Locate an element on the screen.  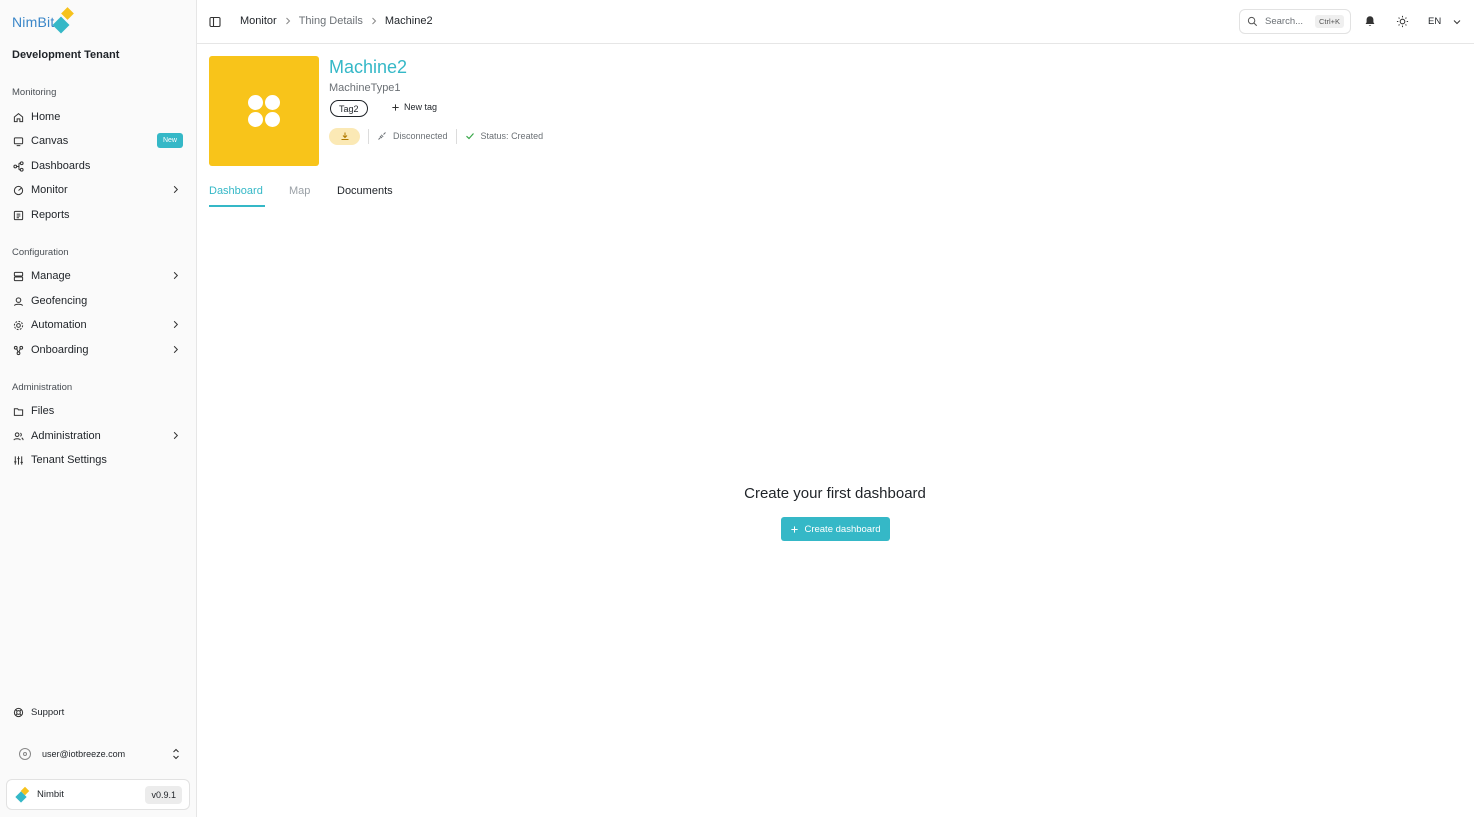
sidebar-item-tenant-settings: Tenant Settings is located at coordinates (98, 460).